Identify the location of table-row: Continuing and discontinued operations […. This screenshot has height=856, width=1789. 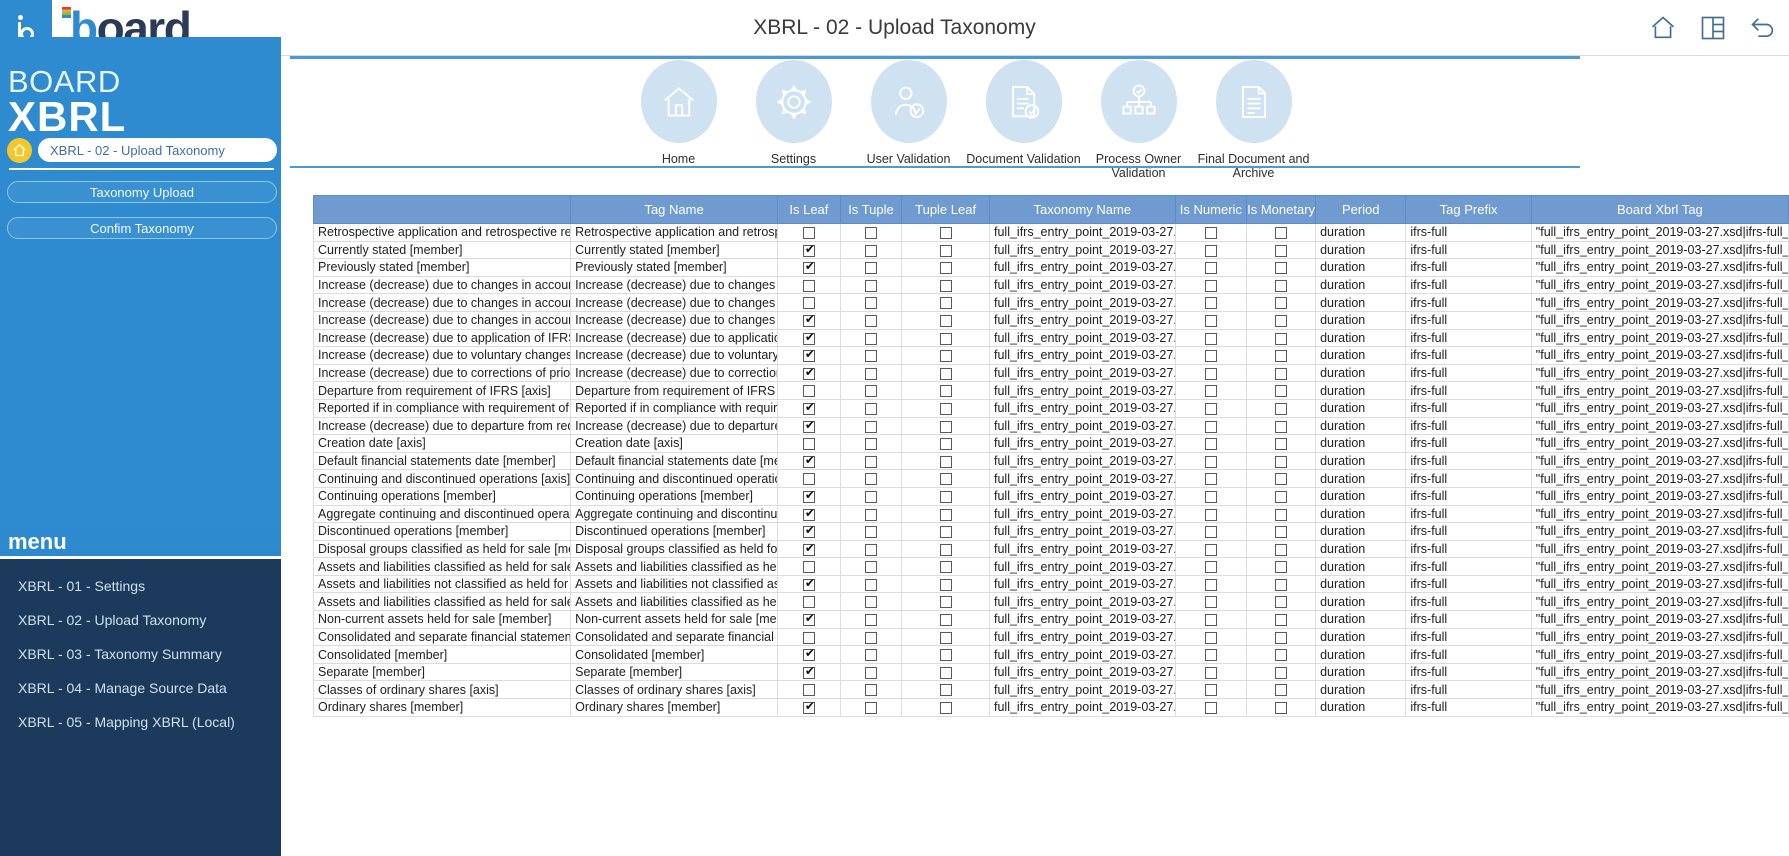
(1051, 478).